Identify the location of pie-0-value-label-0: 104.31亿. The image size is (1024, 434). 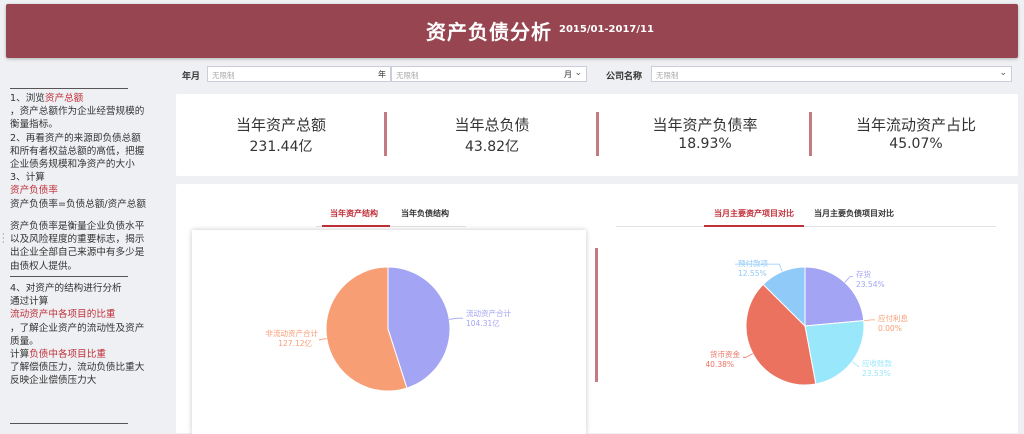
(483, 323).